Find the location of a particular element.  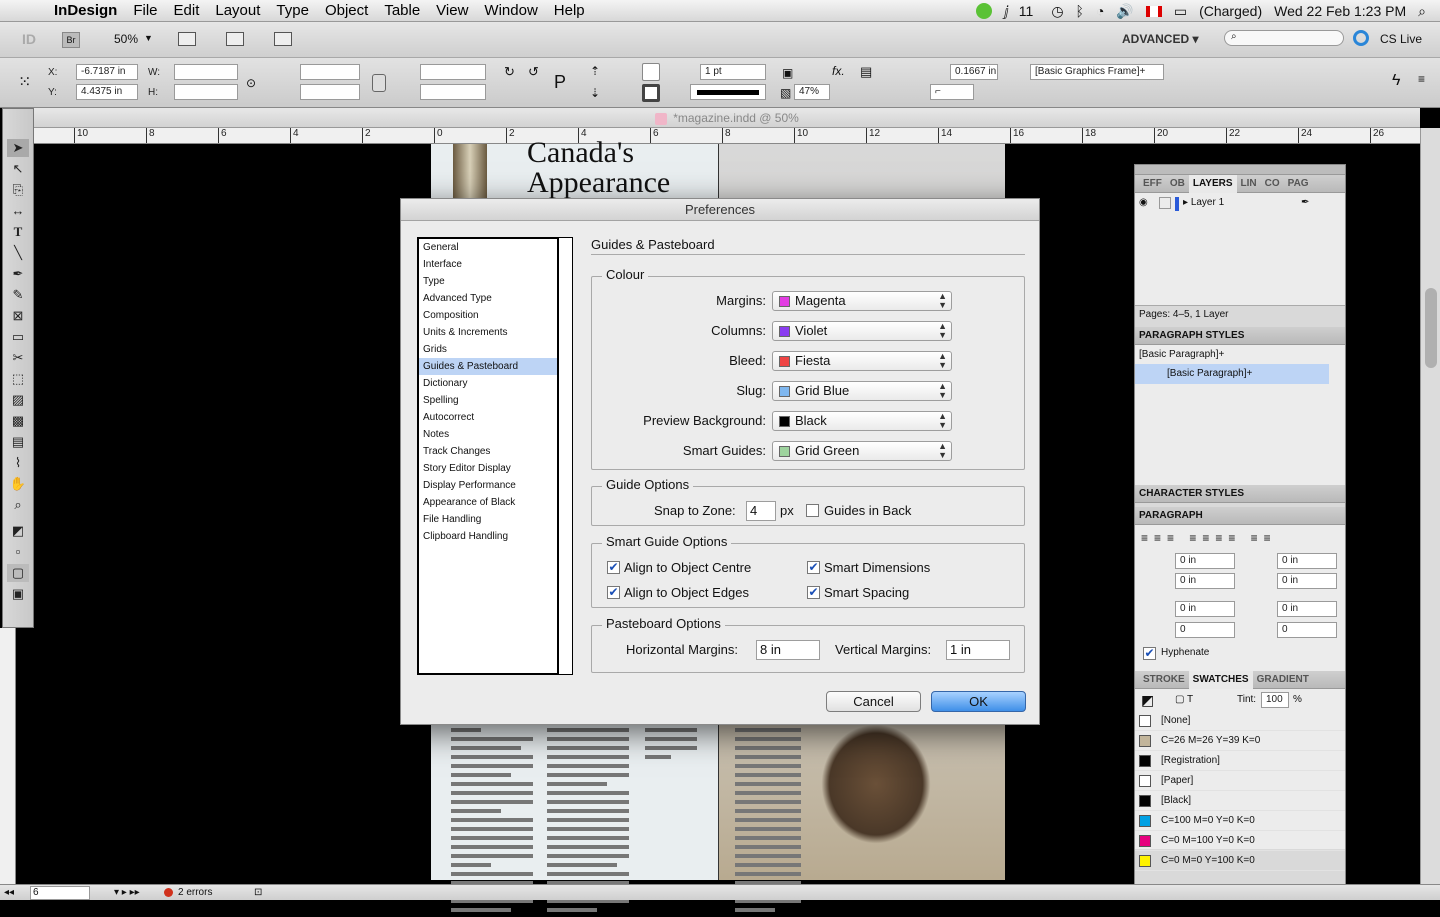

y-position-field: 4.4375 in is located at coordinates (107, 92).